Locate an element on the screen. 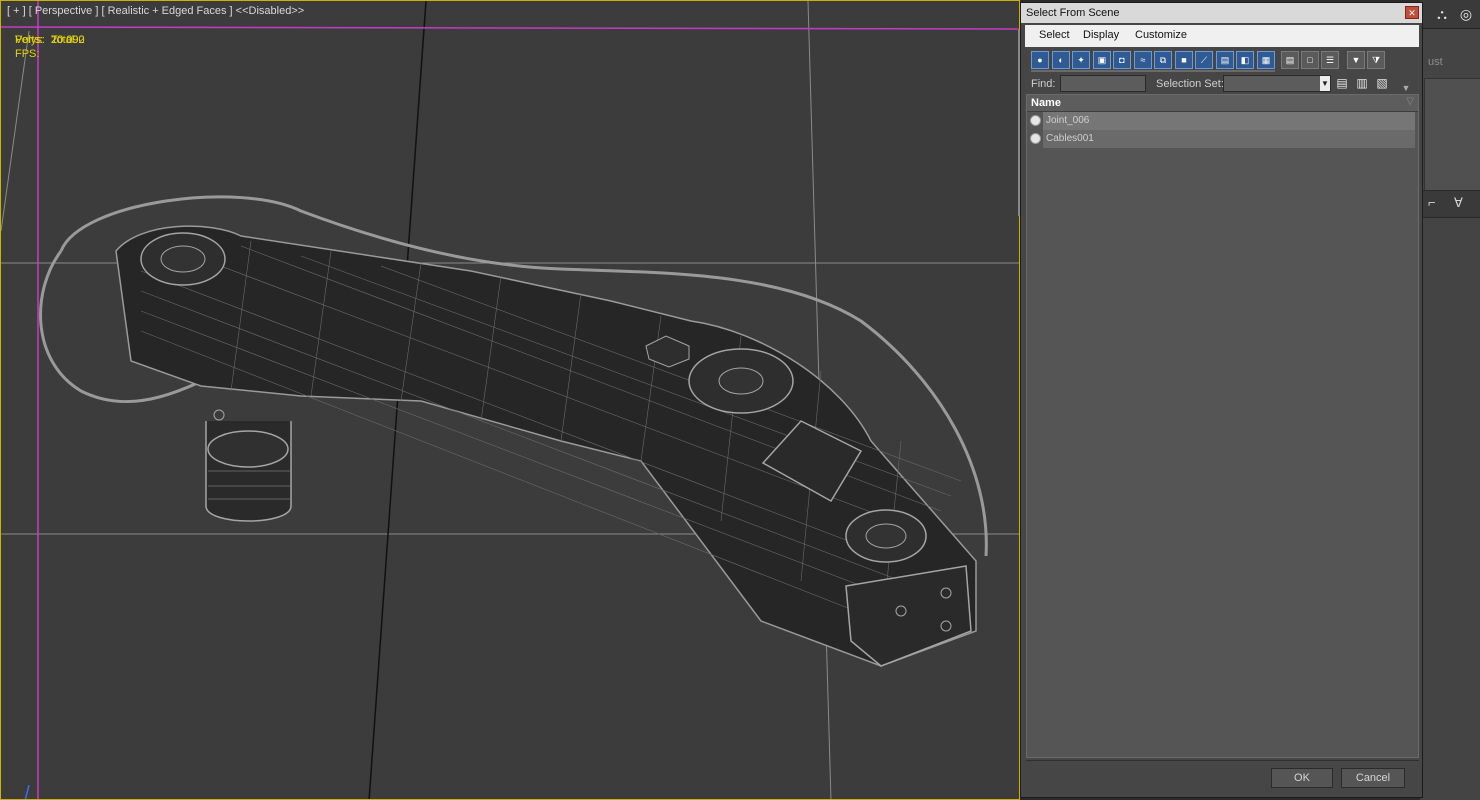  display-groups-icon: ⧉ is located at coordinates (1163, 60).